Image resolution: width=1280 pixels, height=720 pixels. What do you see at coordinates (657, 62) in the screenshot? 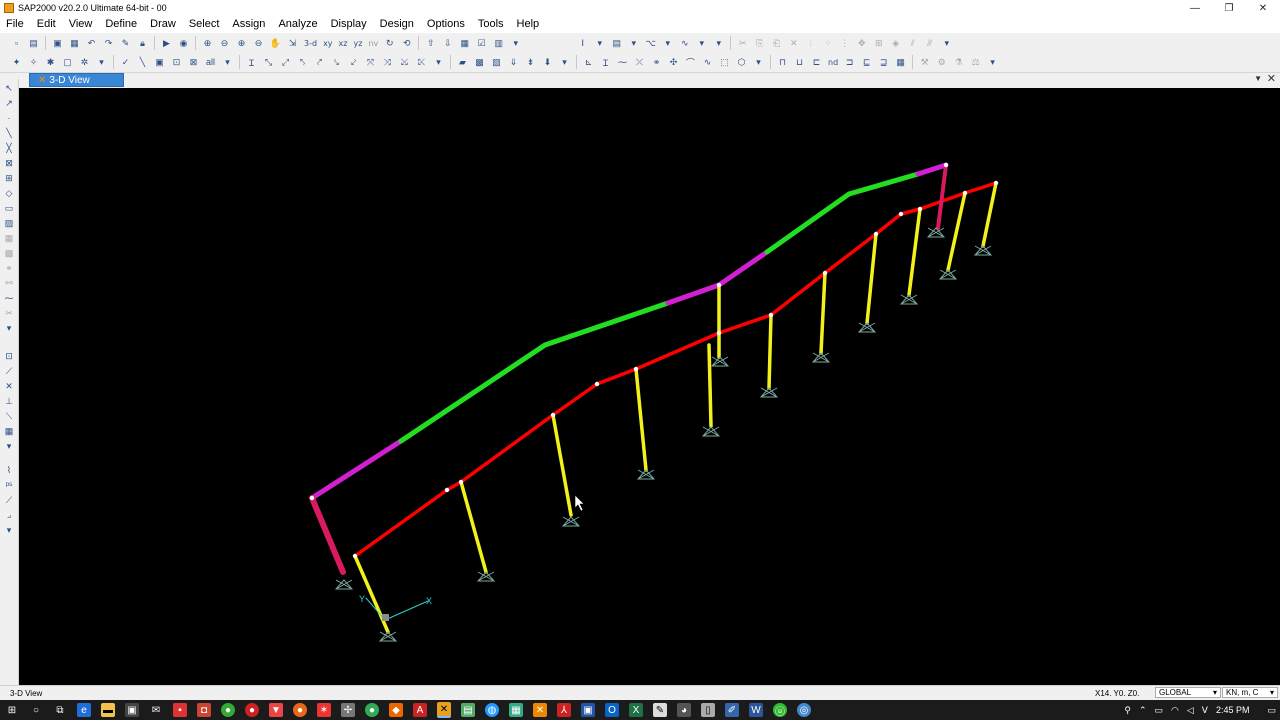
I see `draw-link-icon: ⚭` at bounding box center [657, 62].